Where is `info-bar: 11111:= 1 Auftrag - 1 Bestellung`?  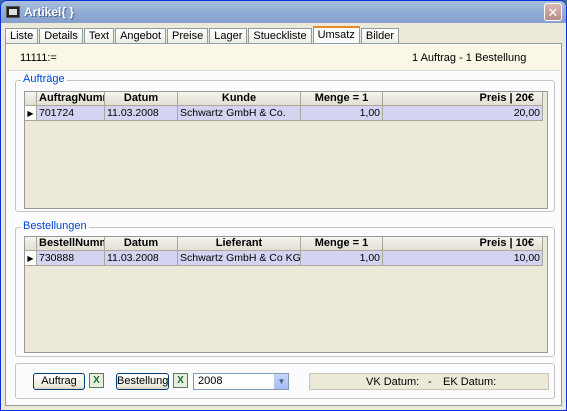
info-bar: 11111:= 1 Auftrag - 1 Bestellung is located at coordinates (283, 58).